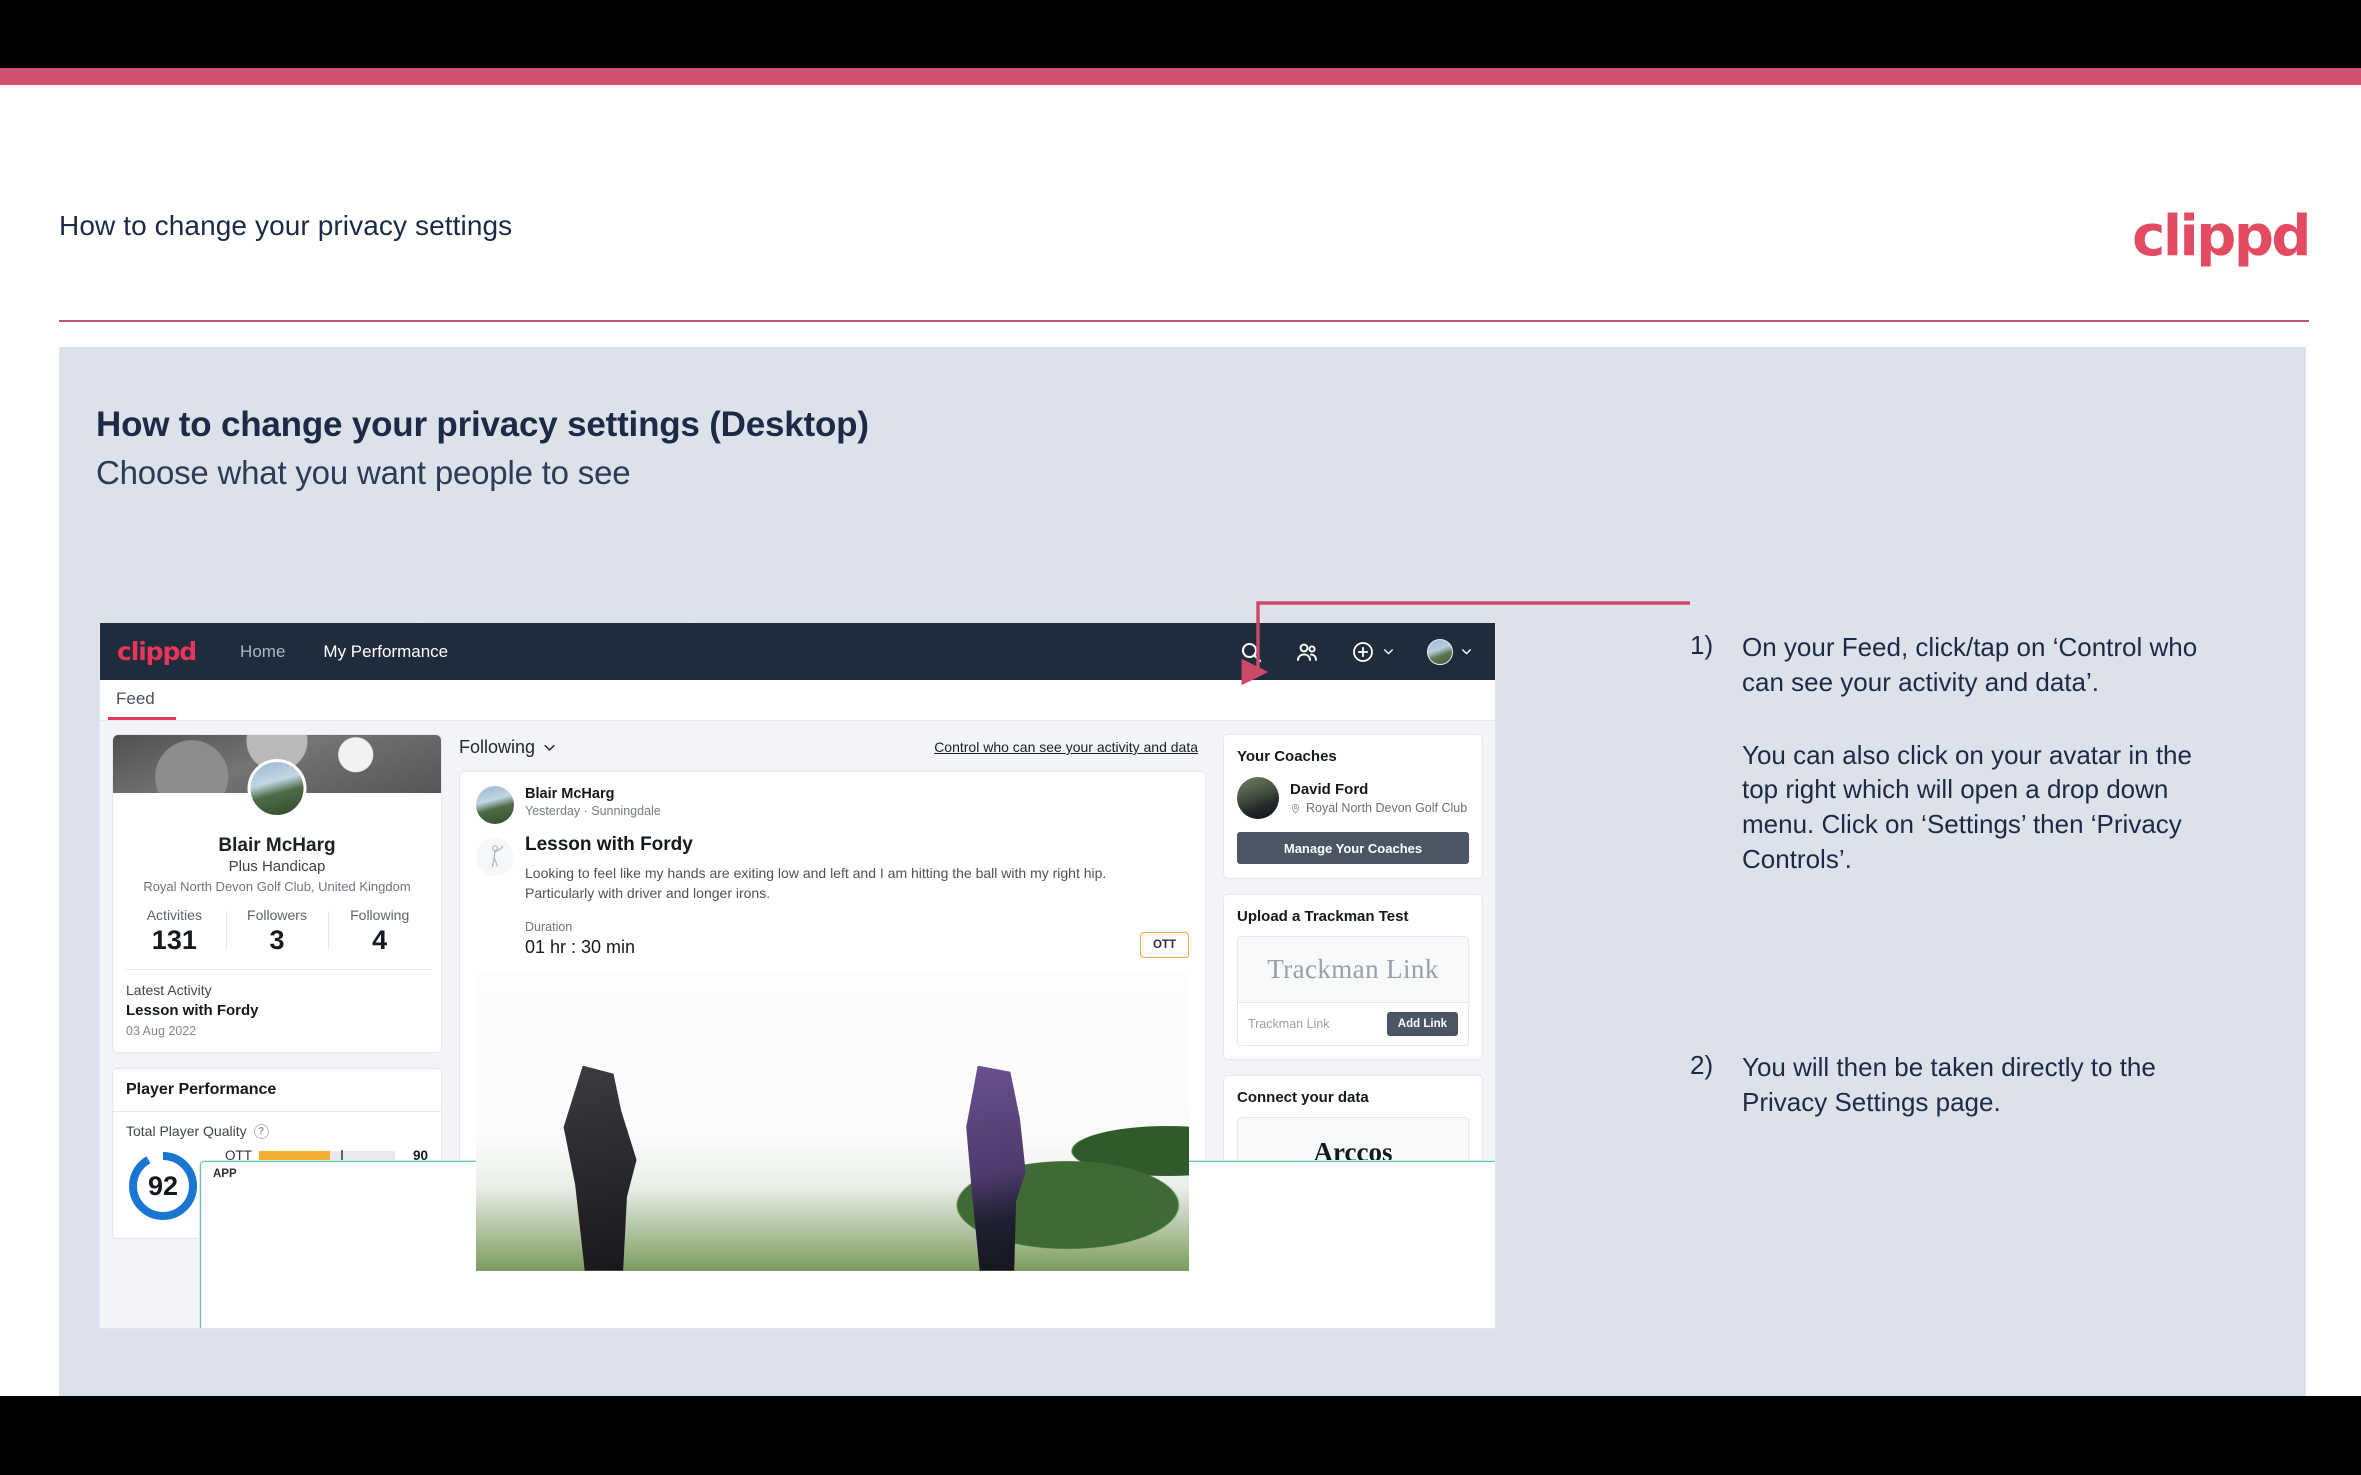 Image resolution: width=2361 pixels, height=1475 pixels. Describe the element at coordinates (169, 990) in the screenshot. I see `latest-activity-label: Latest Activity` at that location.